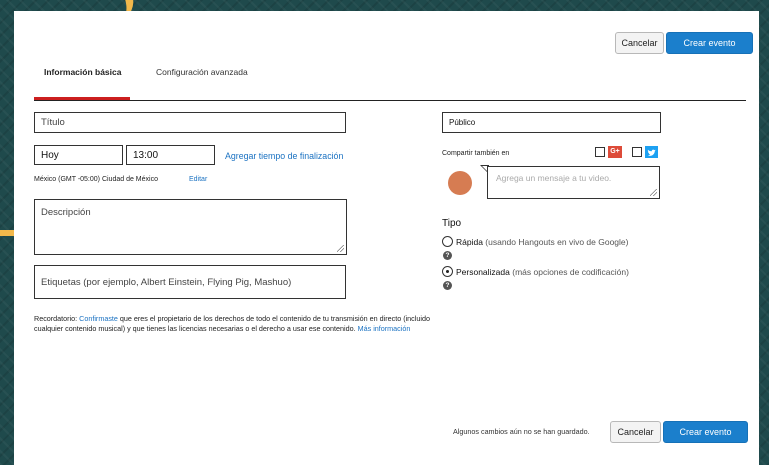 The image size is (769, 465). Describe the element at coordinates (569, 272) in the screenshot. I see `option-custom-desc: (más opciones de codificación)` at that location.